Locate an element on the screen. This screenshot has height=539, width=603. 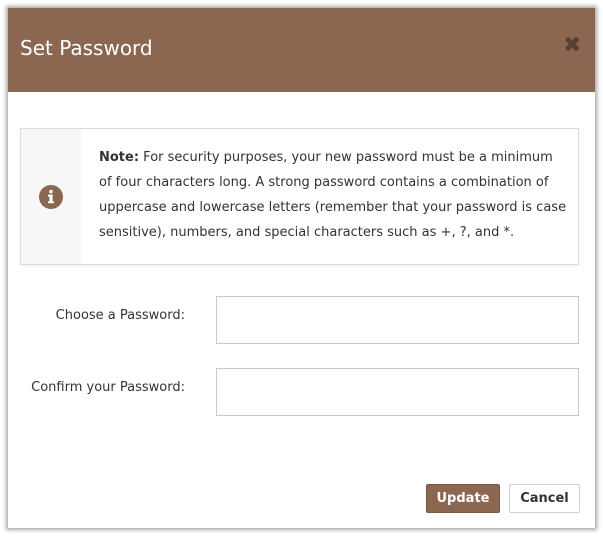
info-icon is located at coordinates (51, 197).